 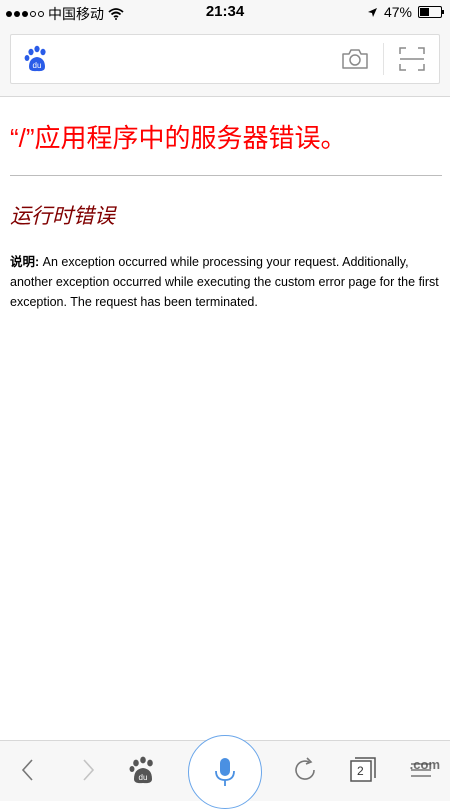 I want to click on voice-search-button, so click(x=225, y=772).